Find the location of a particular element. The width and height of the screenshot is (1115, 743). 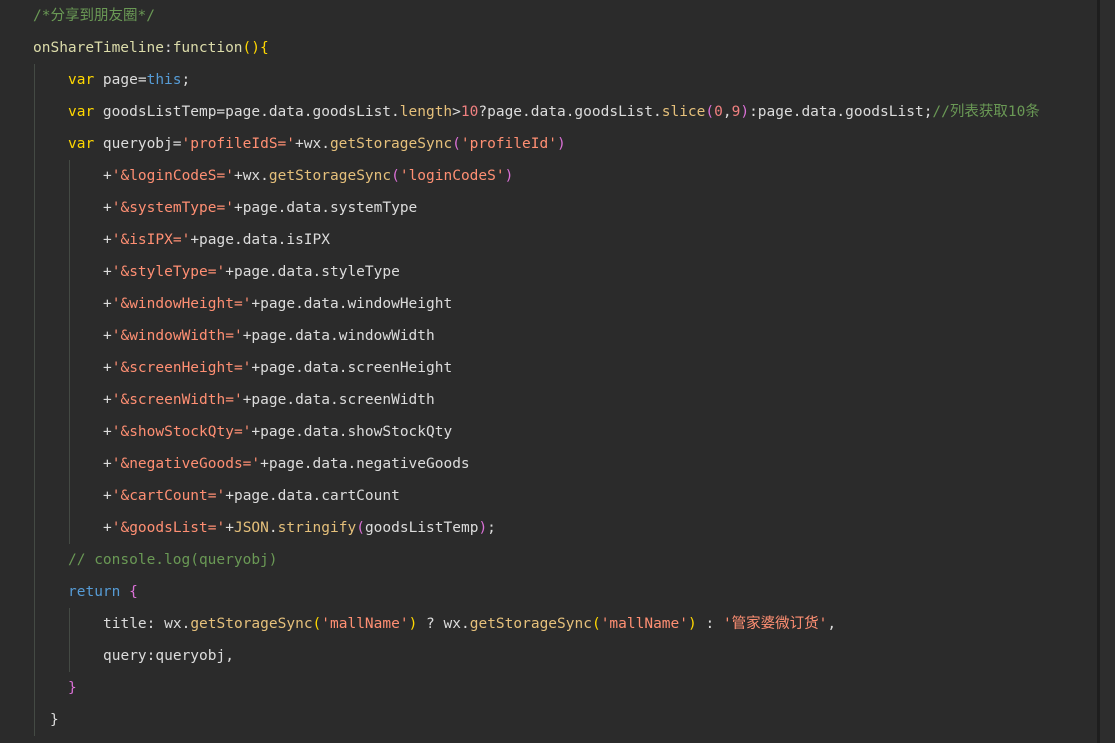

code-line: +'&screenHeight='+page.data.screenHeight is located at coordinates (277, 368).